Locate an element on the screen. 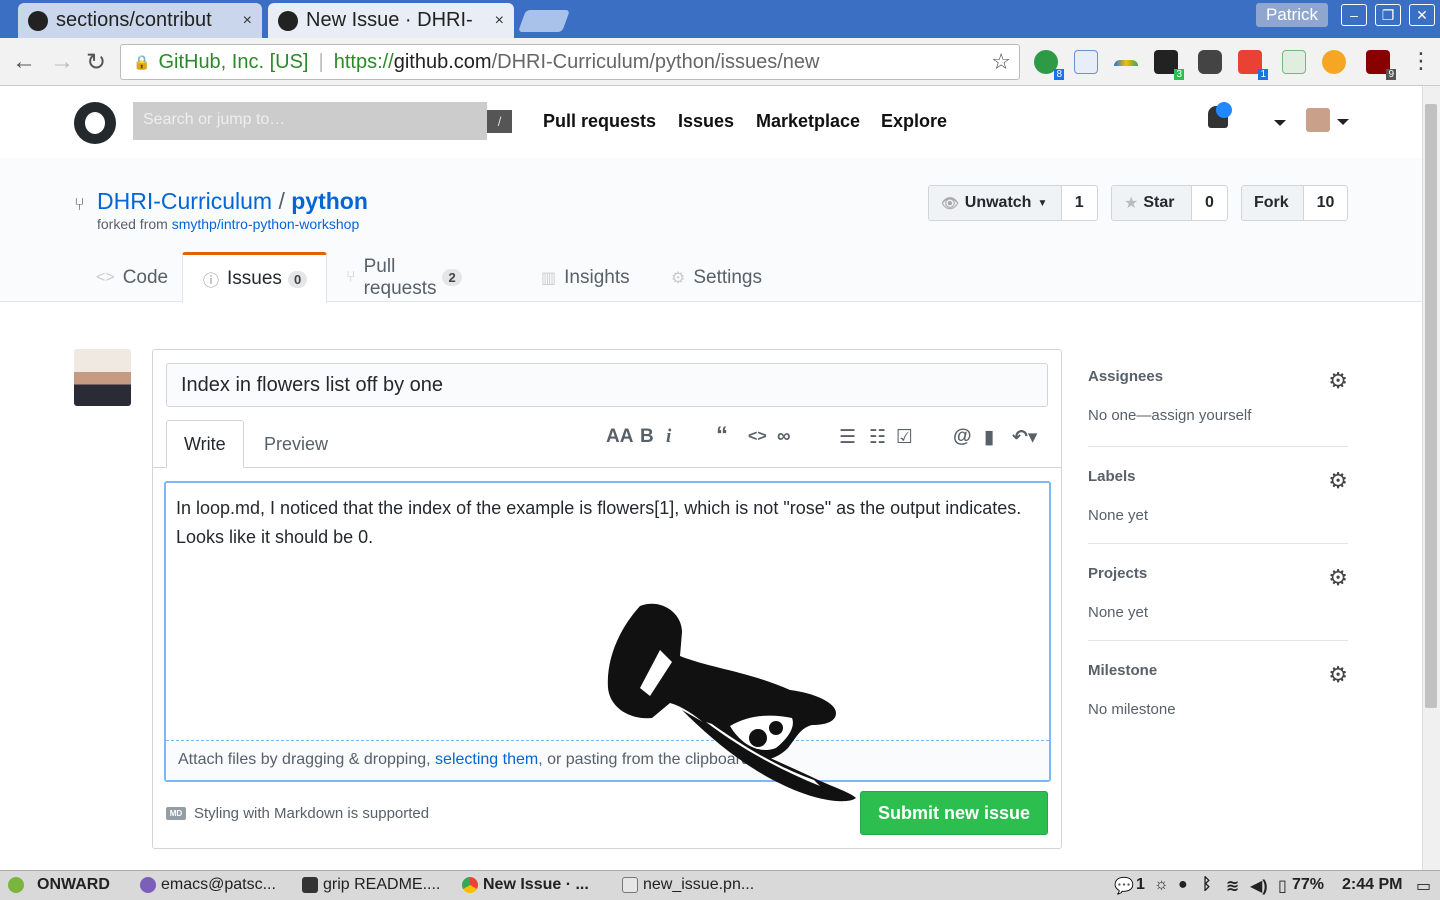 Image resolution: width=1440 pixels, height=900 pixels. chat-bubble-icon: 💬 is located at coordinates (1124, 886).